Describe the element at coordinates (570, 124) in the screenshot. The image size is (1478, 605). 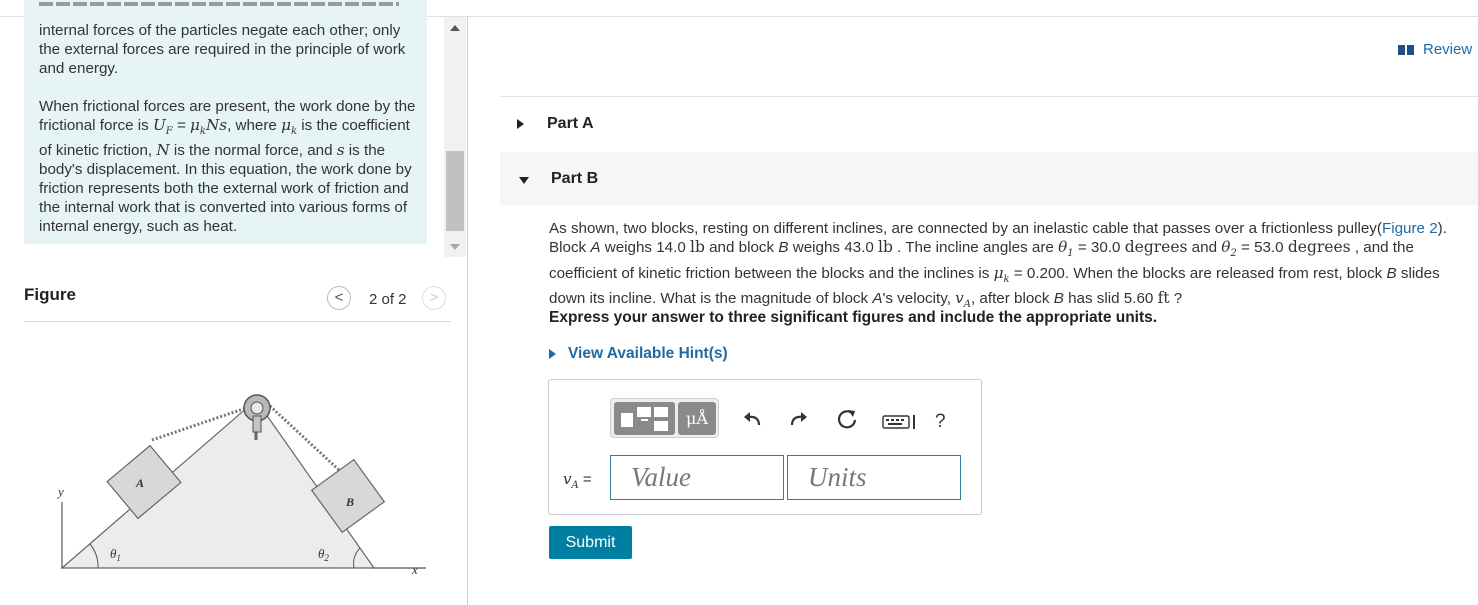
I see `part-a-label: Part A` at that location.